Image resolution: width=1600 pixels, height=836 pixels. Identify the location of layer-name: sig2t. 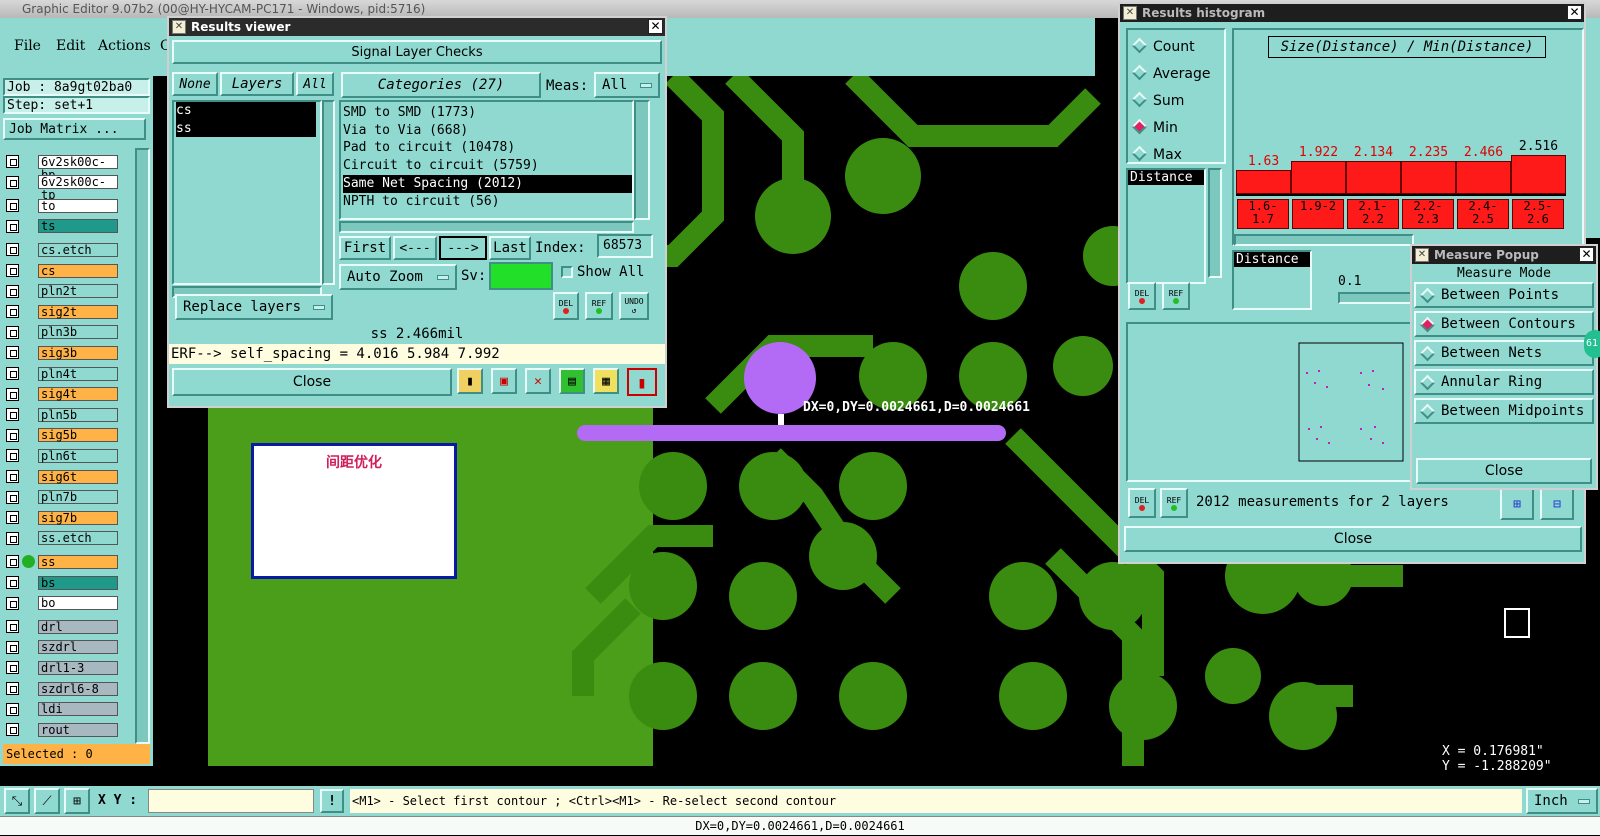
(78, 311).